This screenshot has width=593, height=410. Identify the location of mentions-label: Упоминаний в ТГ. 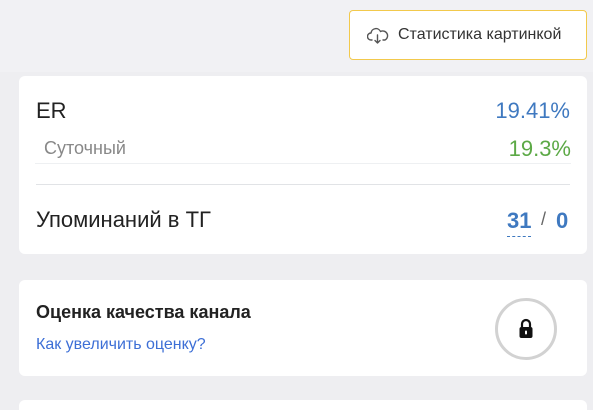
(123, 219).